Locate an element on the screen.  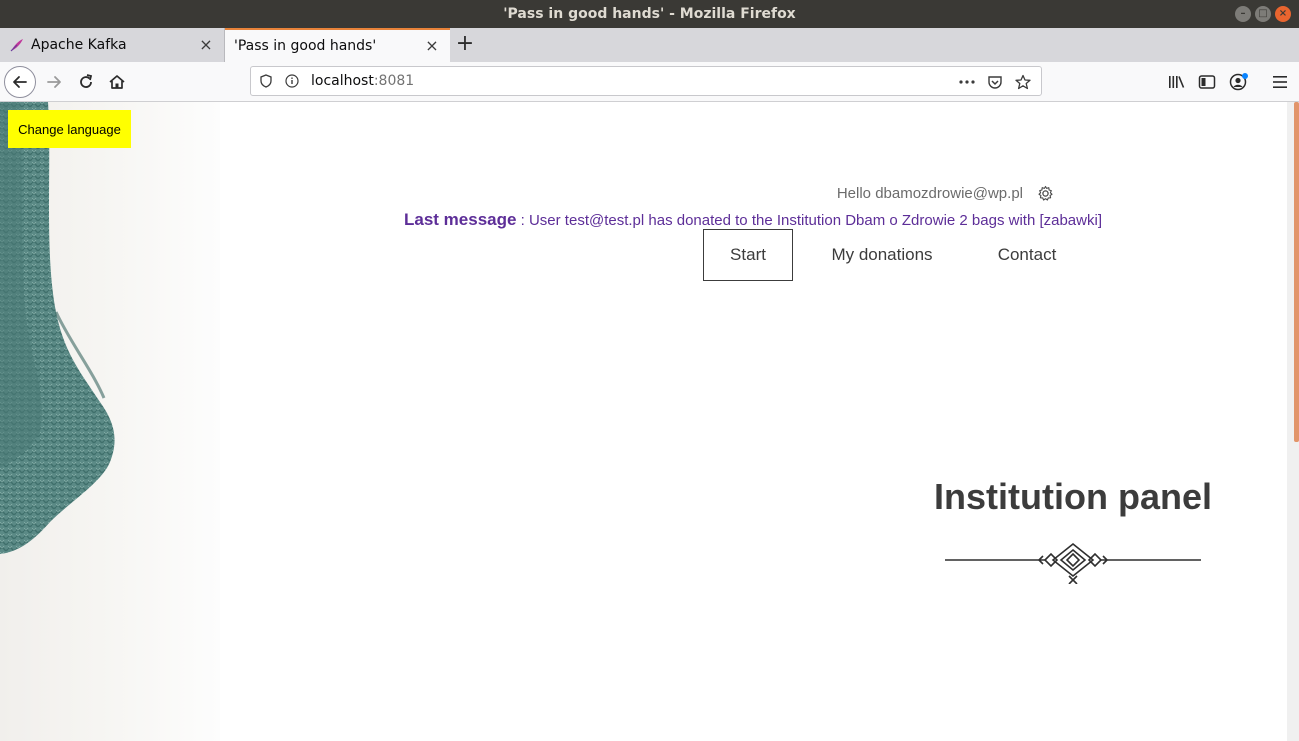
forward-button is located at coordinates (54, 82).